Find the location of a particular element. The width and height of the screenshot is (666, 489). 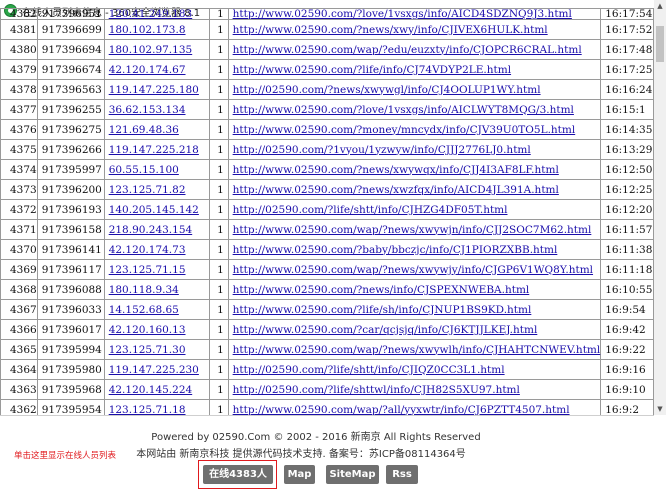

ip-link: 140.205.145.142 is located at coordinates (154, 210).